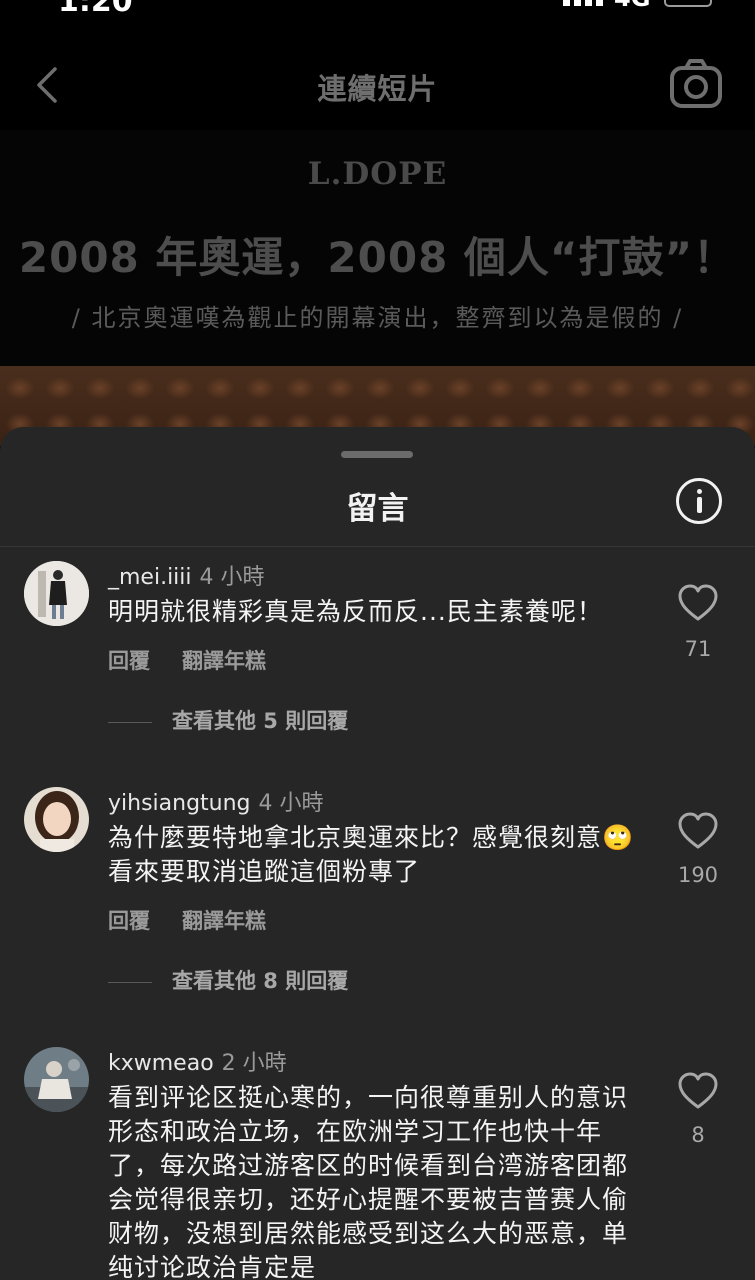  Describe the element at coordinates (377, 509) in the screenshot. I see `comments-title: 留言` at that location.